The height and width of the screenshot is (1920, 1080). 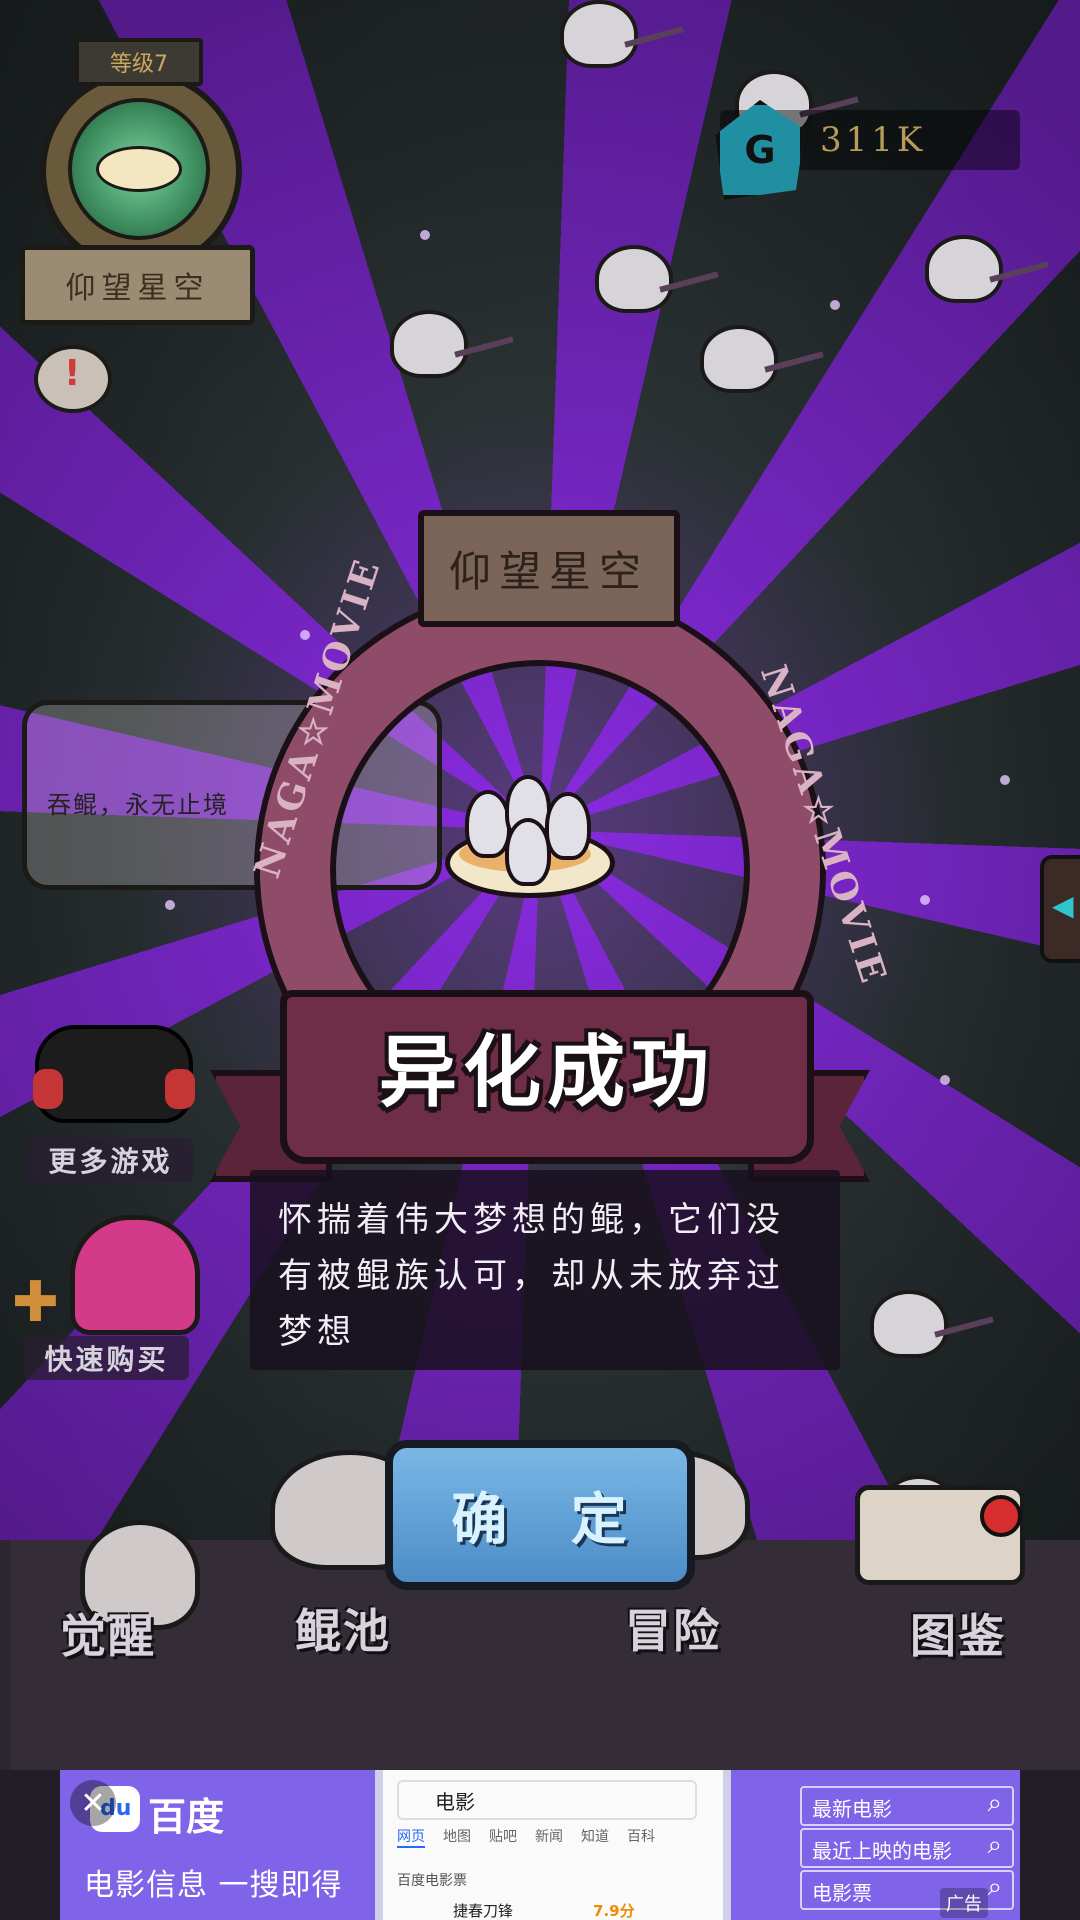 I want to click on ad-close-button: ✕, so click(x=93, y=1803).